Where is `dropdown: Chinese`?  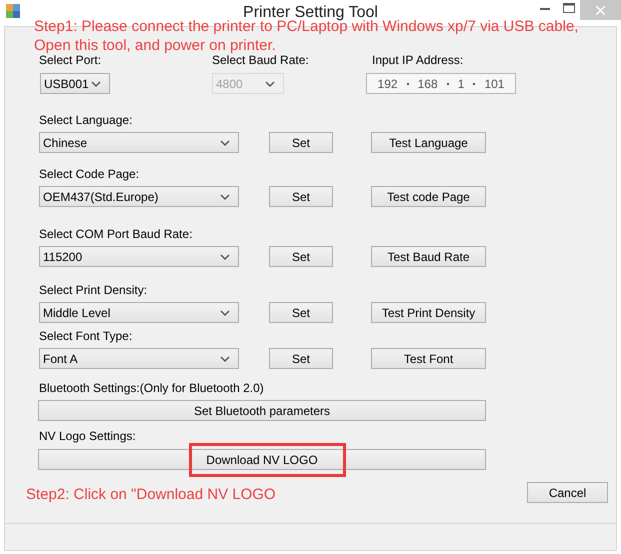
dropdown: Chinese is located at coordinates (139, 142).